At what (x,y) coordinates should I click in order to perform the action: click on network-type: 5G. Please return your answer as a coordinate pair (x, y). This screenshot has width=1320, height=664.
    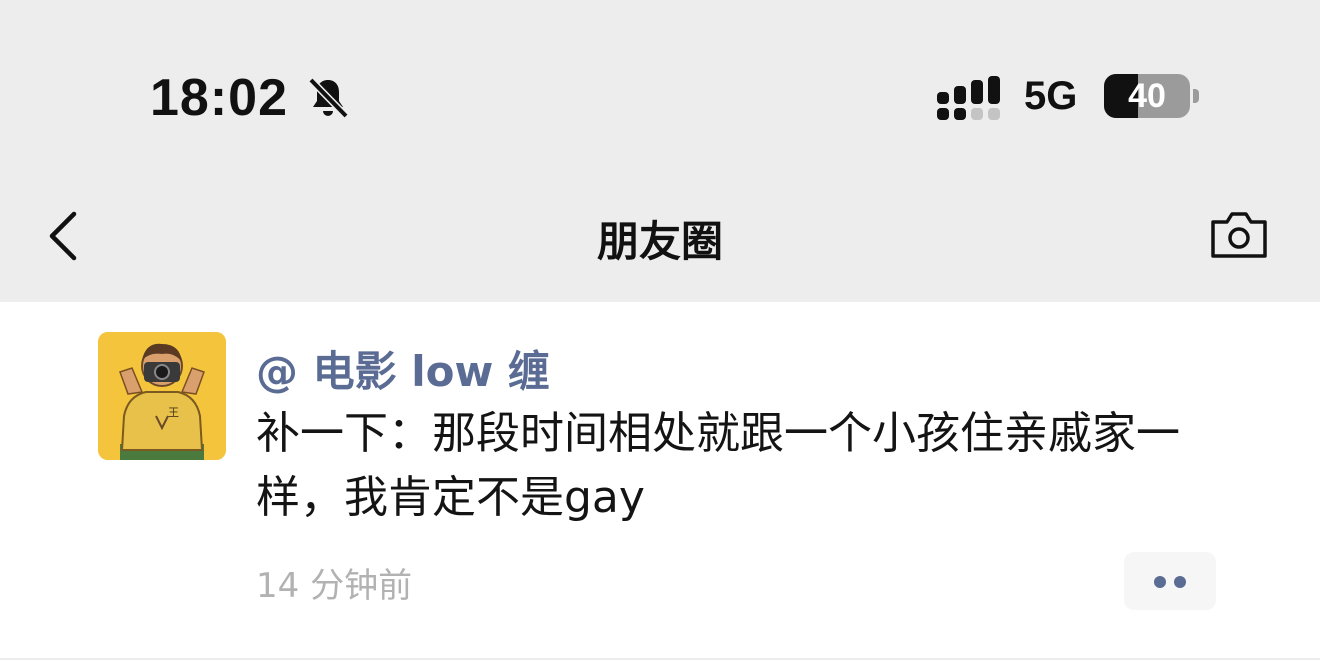
    Looking at the image, I should click on (1051, 96).